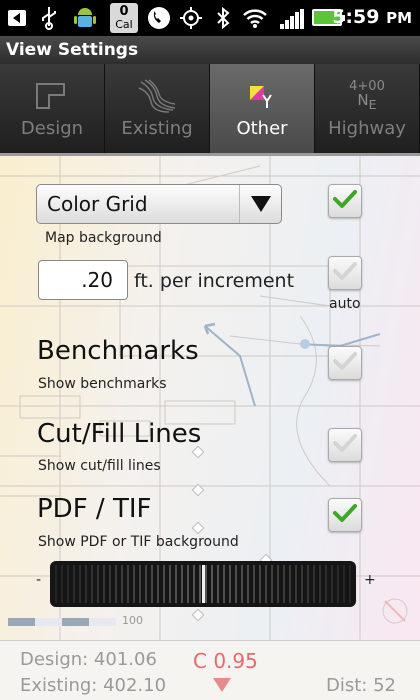 The image size is (420, 700). What do you see at coordinates (138, 542) in the screenshot?
I see `pdf-tif-caption: Show PDF or TIF background` at bounding box center [138, 542].